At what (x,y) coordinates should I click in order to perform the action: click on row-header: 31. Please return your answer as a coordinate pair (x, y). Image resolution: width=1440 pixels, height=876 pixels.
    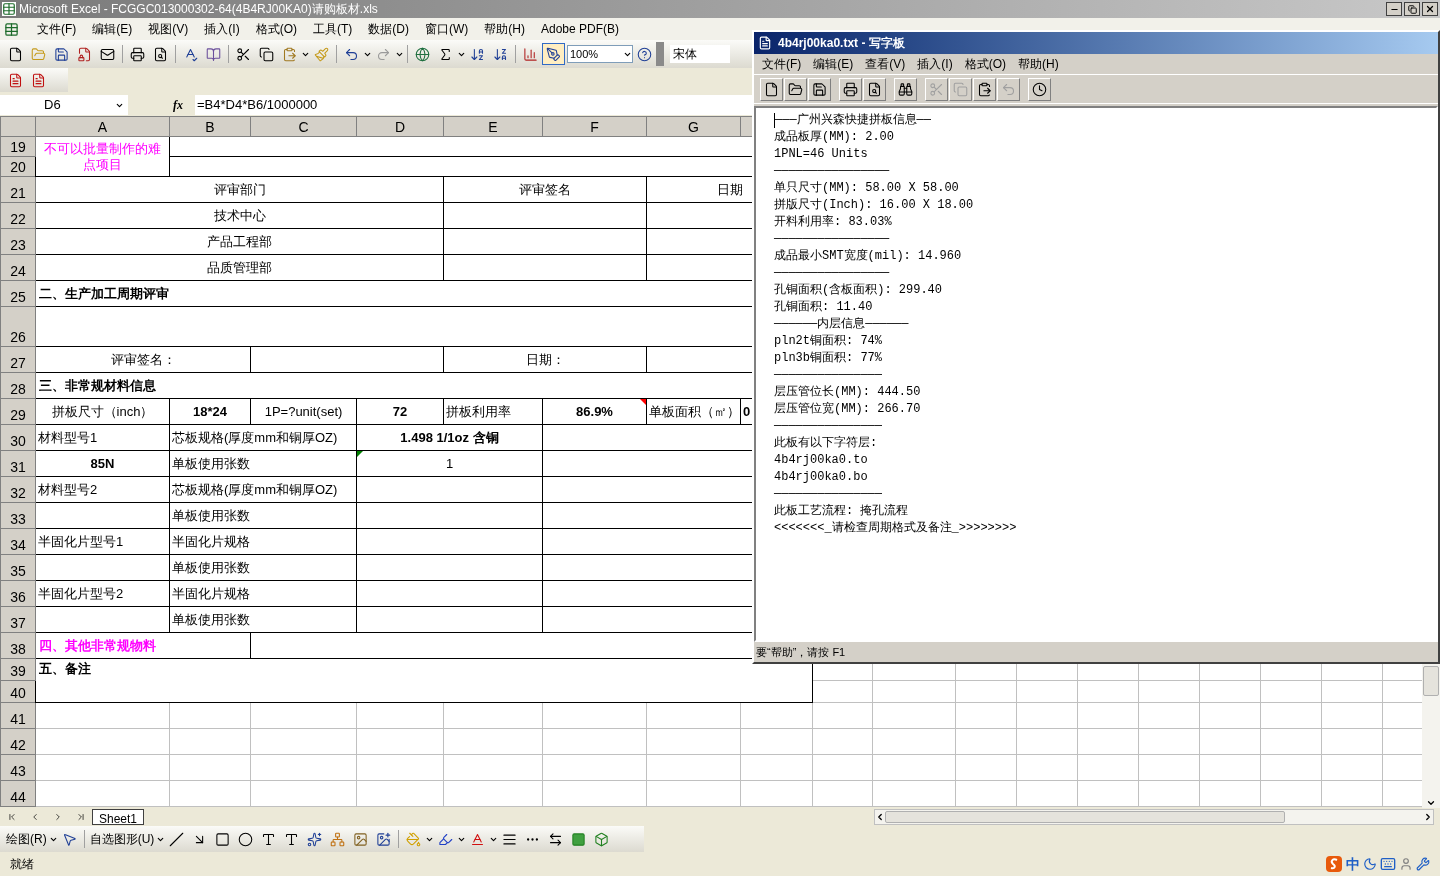
    Looking at the image, I should click on (18, 463).